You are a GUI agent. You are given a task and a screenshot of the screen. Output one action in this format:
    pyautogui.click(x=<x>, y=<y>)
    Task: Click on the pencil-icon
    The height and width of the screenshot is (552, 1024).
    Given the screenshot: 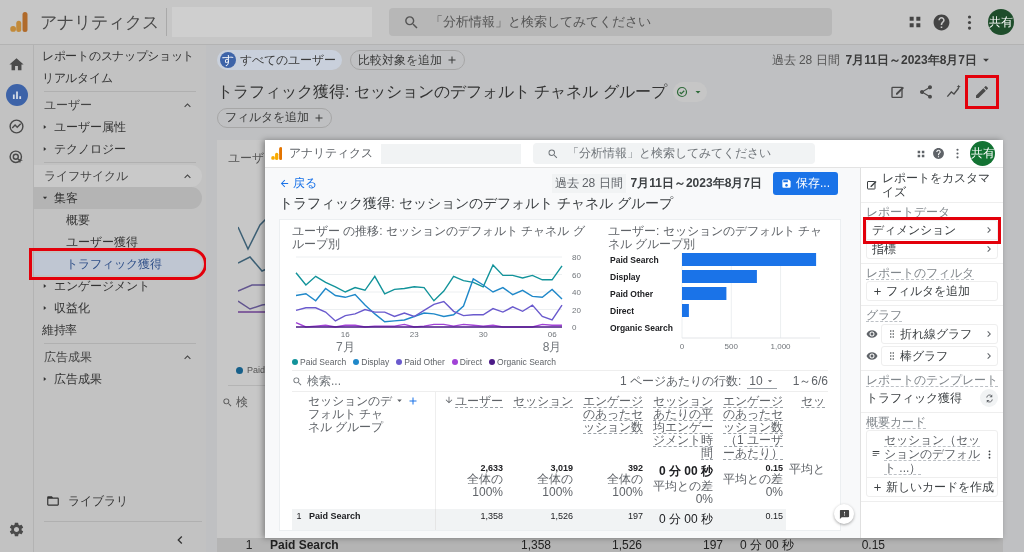 What is the action you would take?
    pyautogui.click(x=982, y=92)
    